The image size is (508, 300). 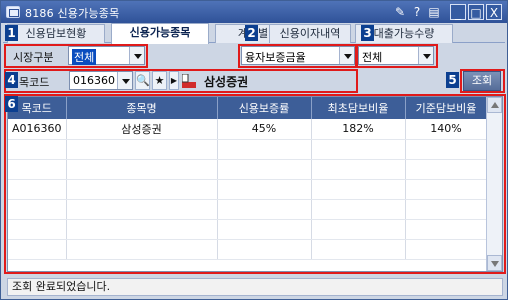 I want to click on app-icon, so click(x=13, y=12).